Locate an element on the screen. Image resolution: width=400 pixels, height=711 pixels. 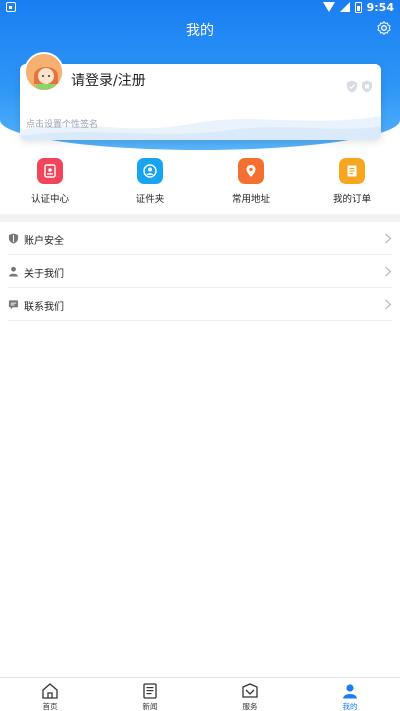
person-circle-icon is located at coordinates (150, 171).